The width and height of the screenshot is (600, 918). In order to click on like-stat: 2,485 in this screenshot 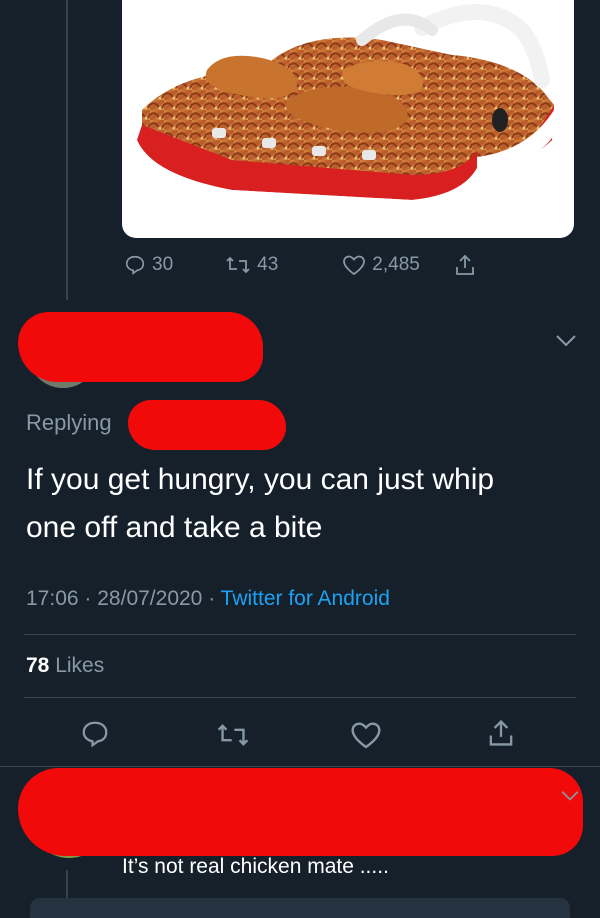, I will do `click(381, 265)`.